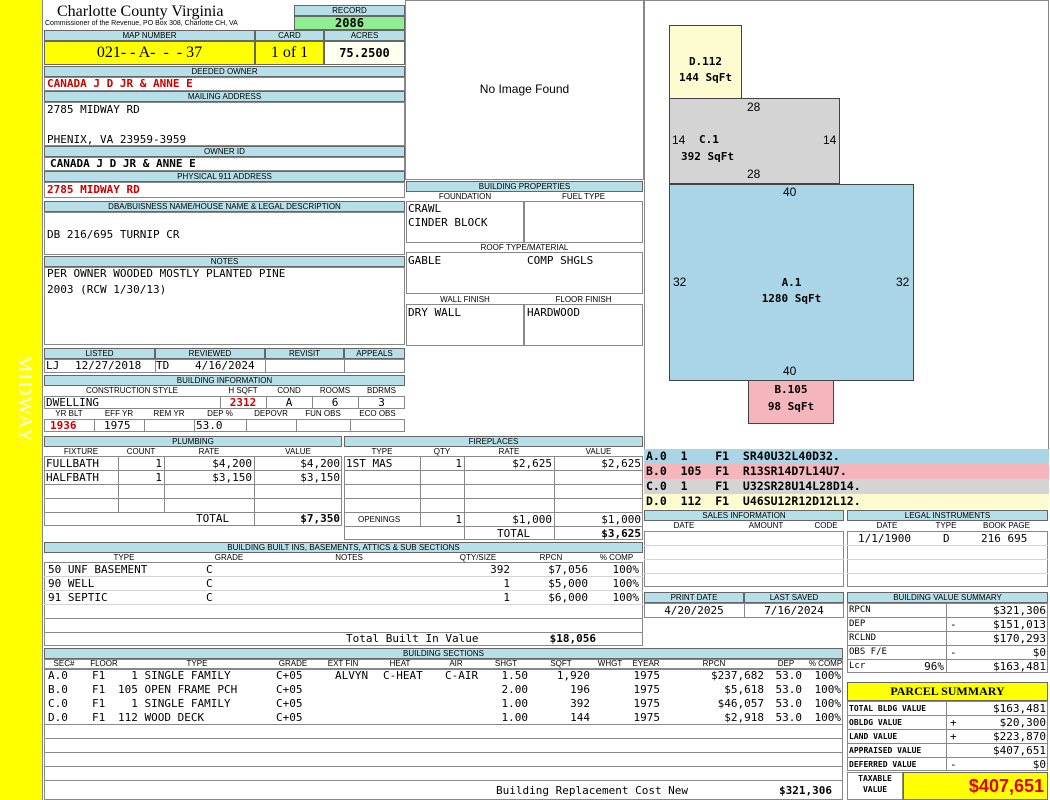  I want to click on section-eyear: 1975, so click(647, 703).